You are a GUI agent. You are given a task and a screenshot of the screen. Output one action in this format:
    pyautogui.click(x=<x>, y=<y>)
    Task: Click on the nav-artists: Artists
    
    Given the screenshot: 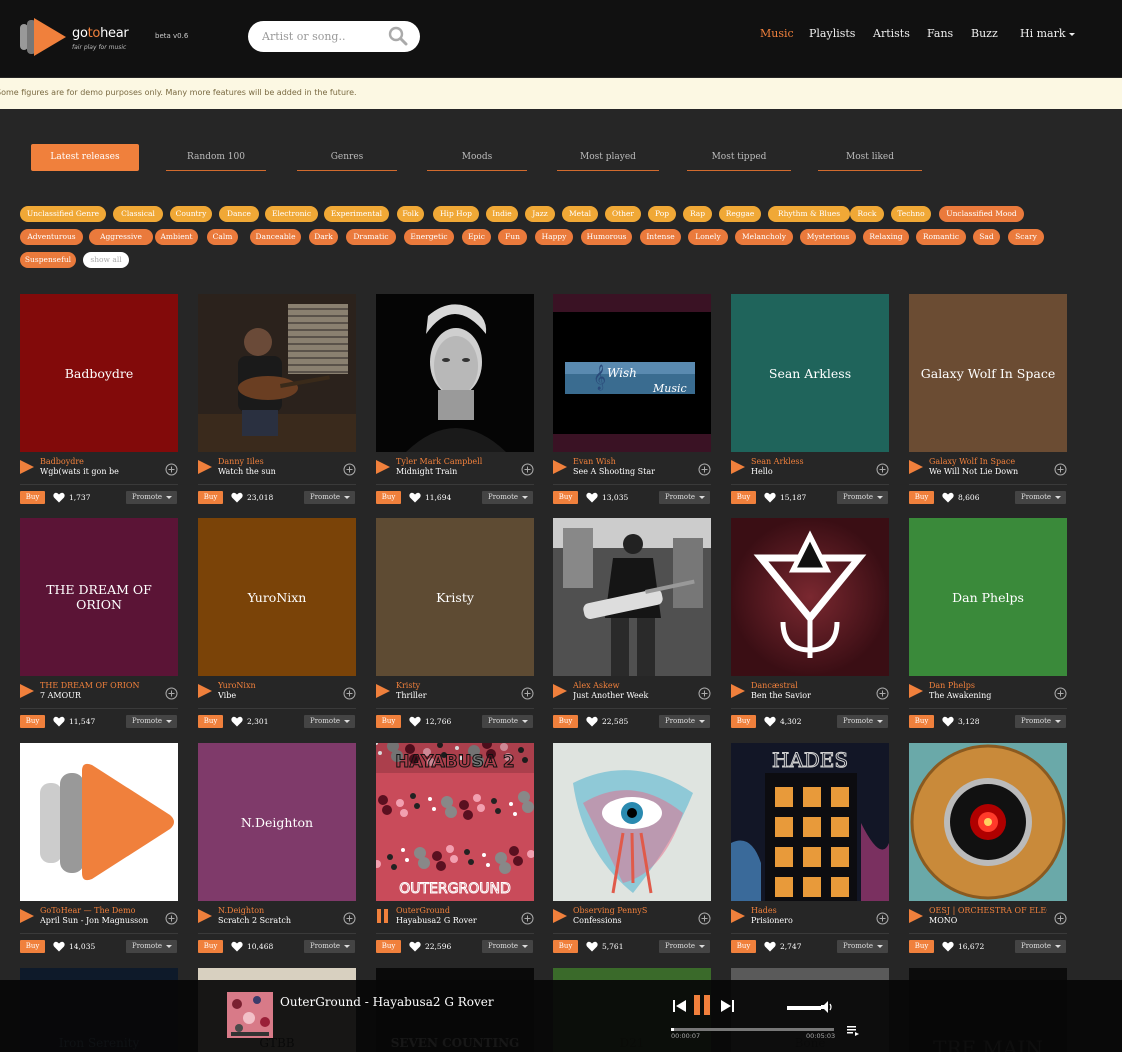 What is the action you would take?
    pyautogui.click(x=891, y=33)
    